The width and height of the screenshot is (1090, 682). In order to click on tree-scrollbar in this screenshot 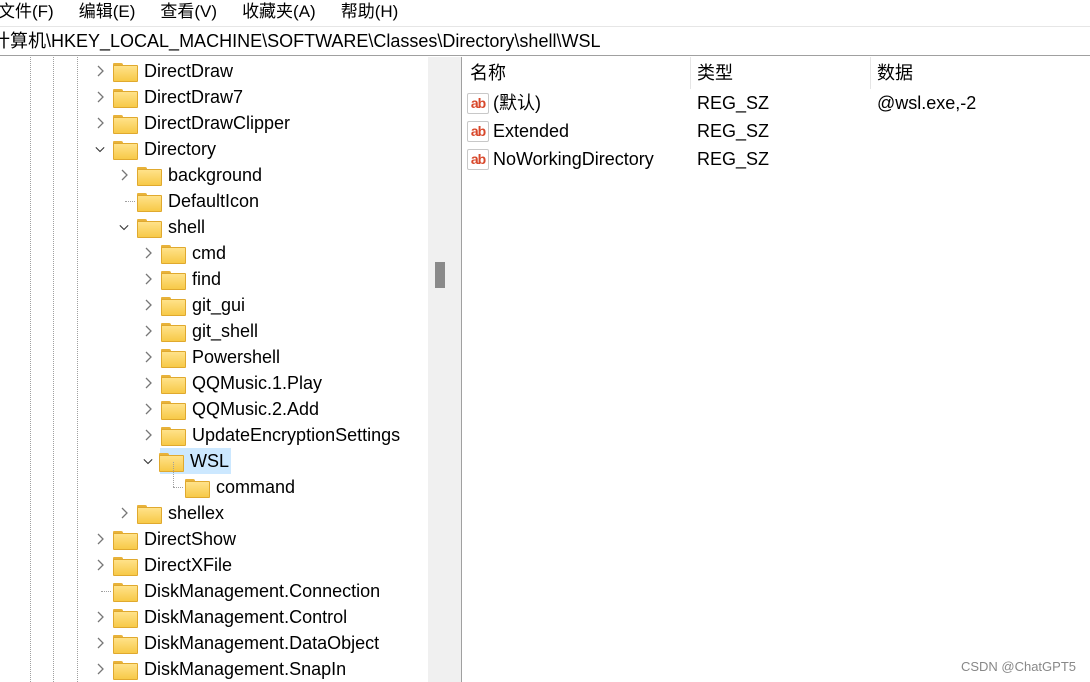, I will do `click(441, 369)`.